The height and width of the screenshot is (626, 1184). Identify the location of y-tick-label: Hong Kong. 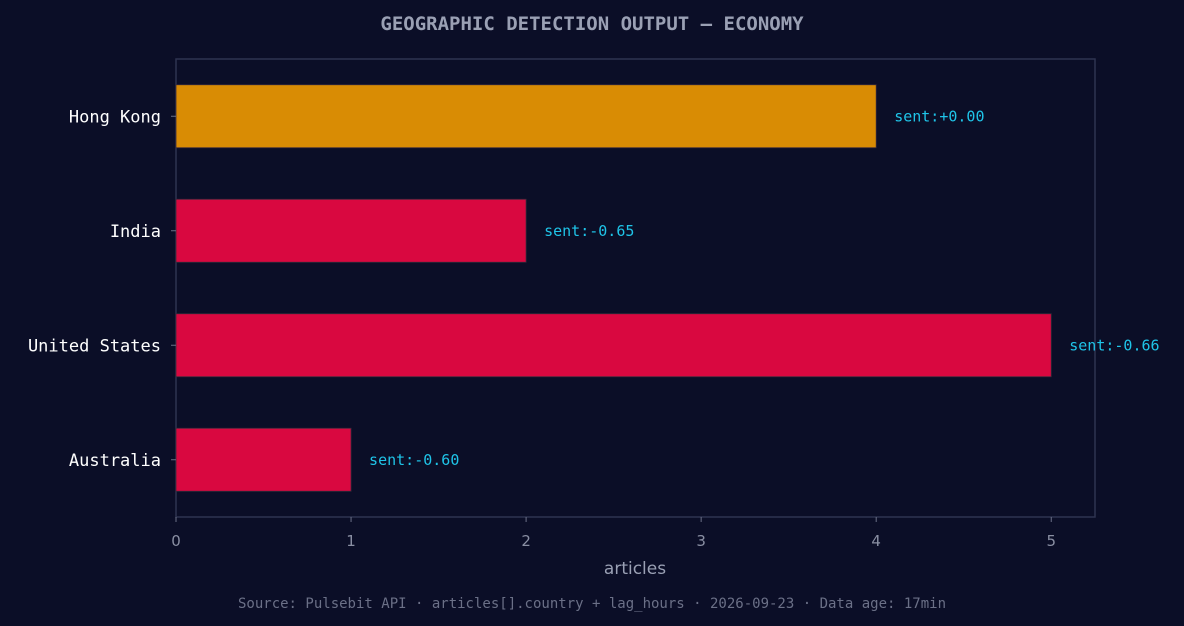
(115, 117).